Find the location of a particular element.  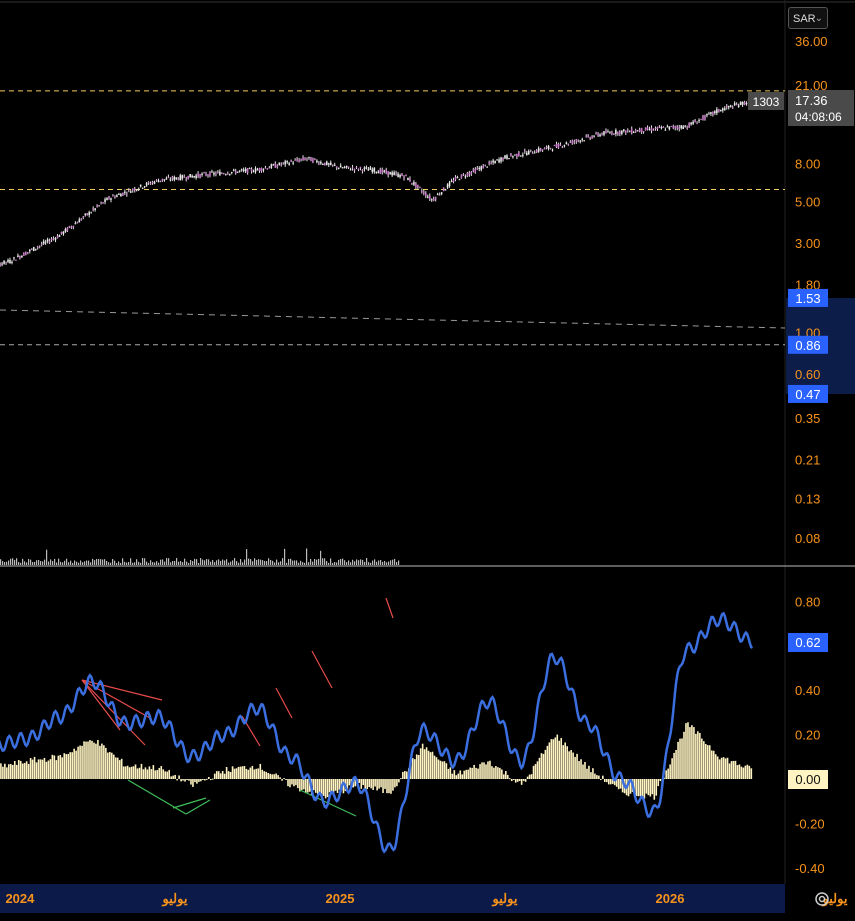

price-tick-label: 0.08 is located at coordinates (807, 538).